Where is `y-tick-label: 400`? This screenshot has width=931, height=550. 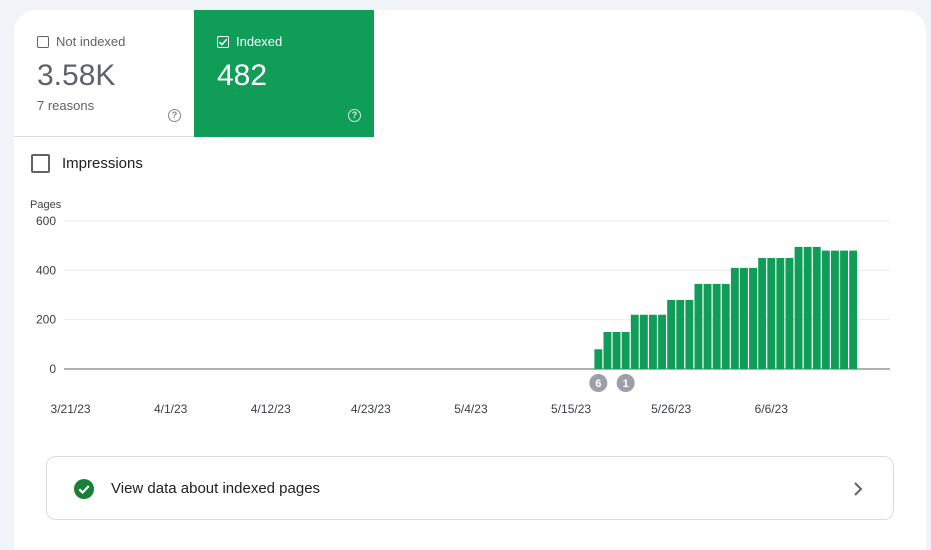
y-tick-label: 400 is located at coordinates (46, 270).